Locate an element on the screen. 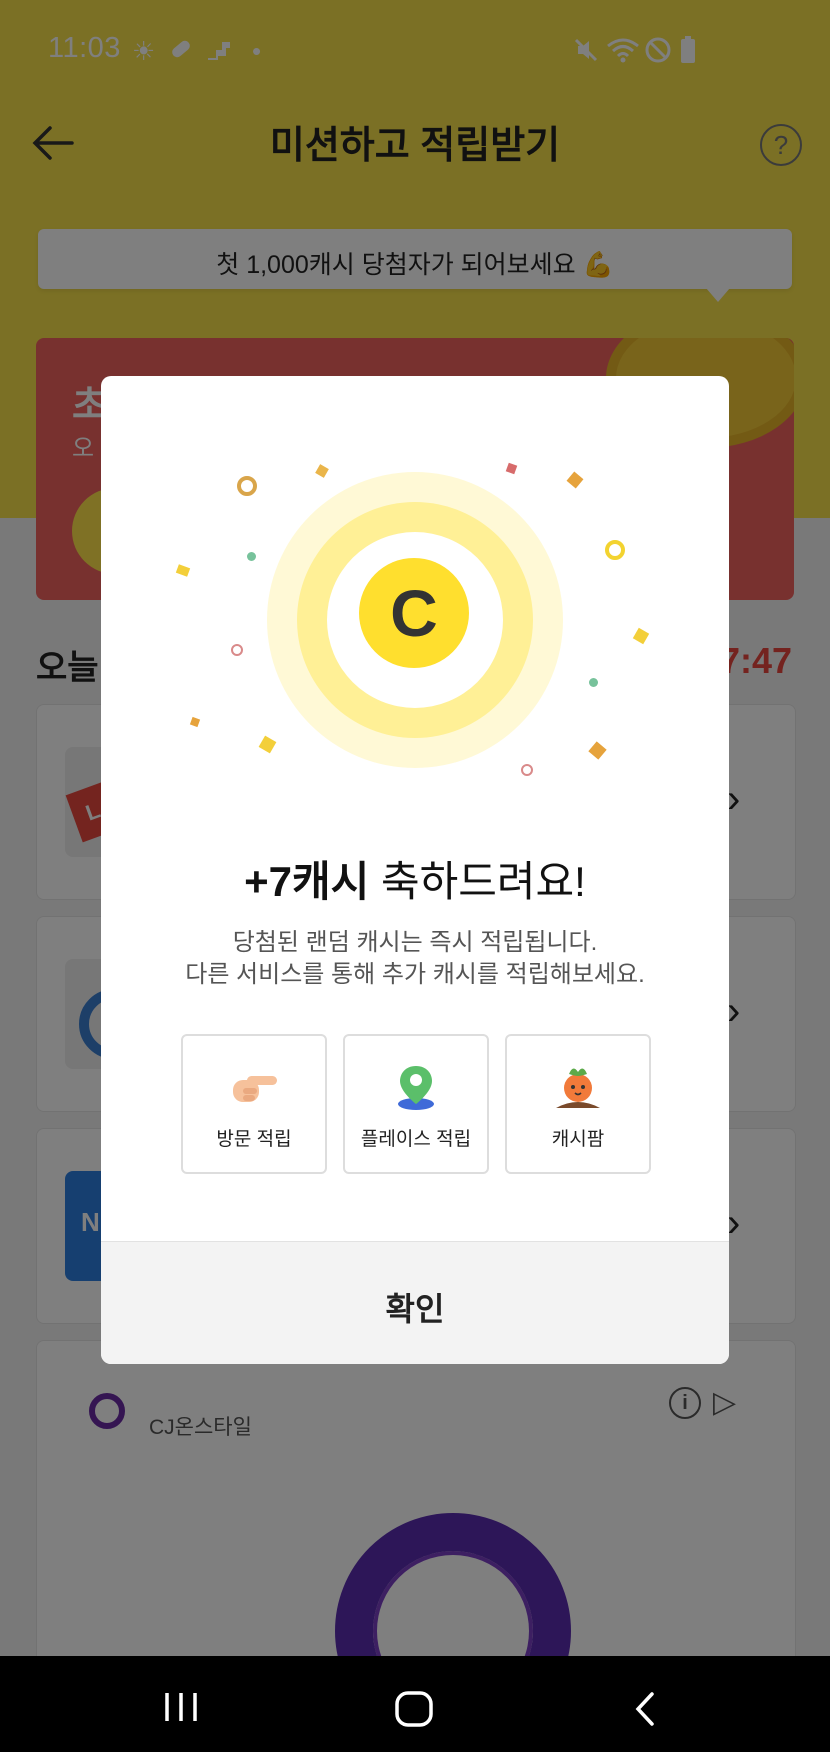 Image resolution: width=830 pixels, height=1752 pixels. back-nav-icon is located at coordinates (645, 1711).